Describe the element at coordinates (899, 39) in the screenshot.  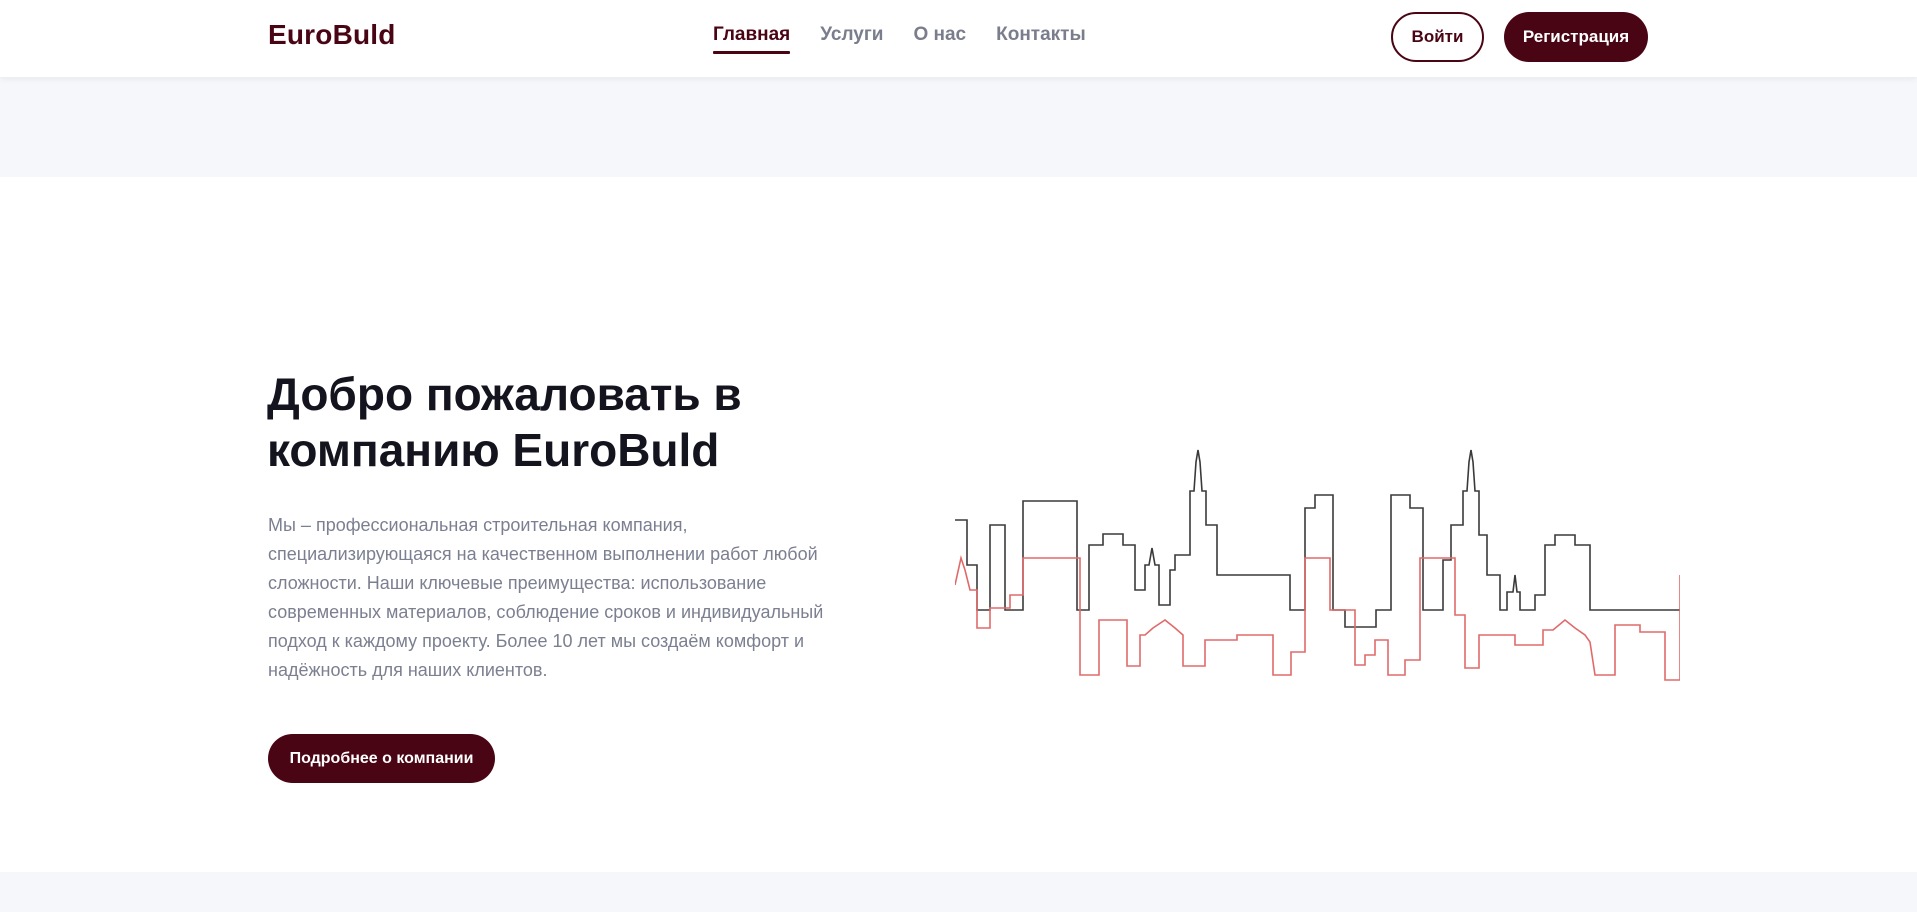
I see `main-nav: Главная Услуги О нас Контакты` at that location.